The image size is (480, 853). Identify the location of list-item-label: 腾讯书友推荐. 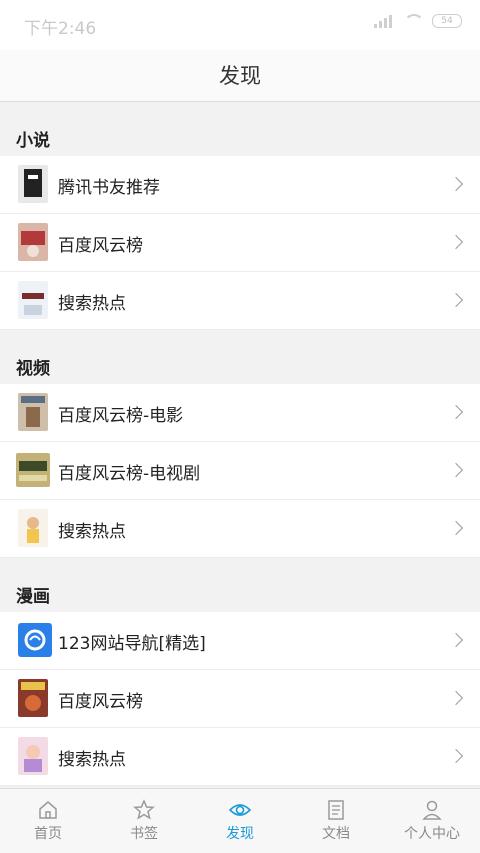
(109, 188).